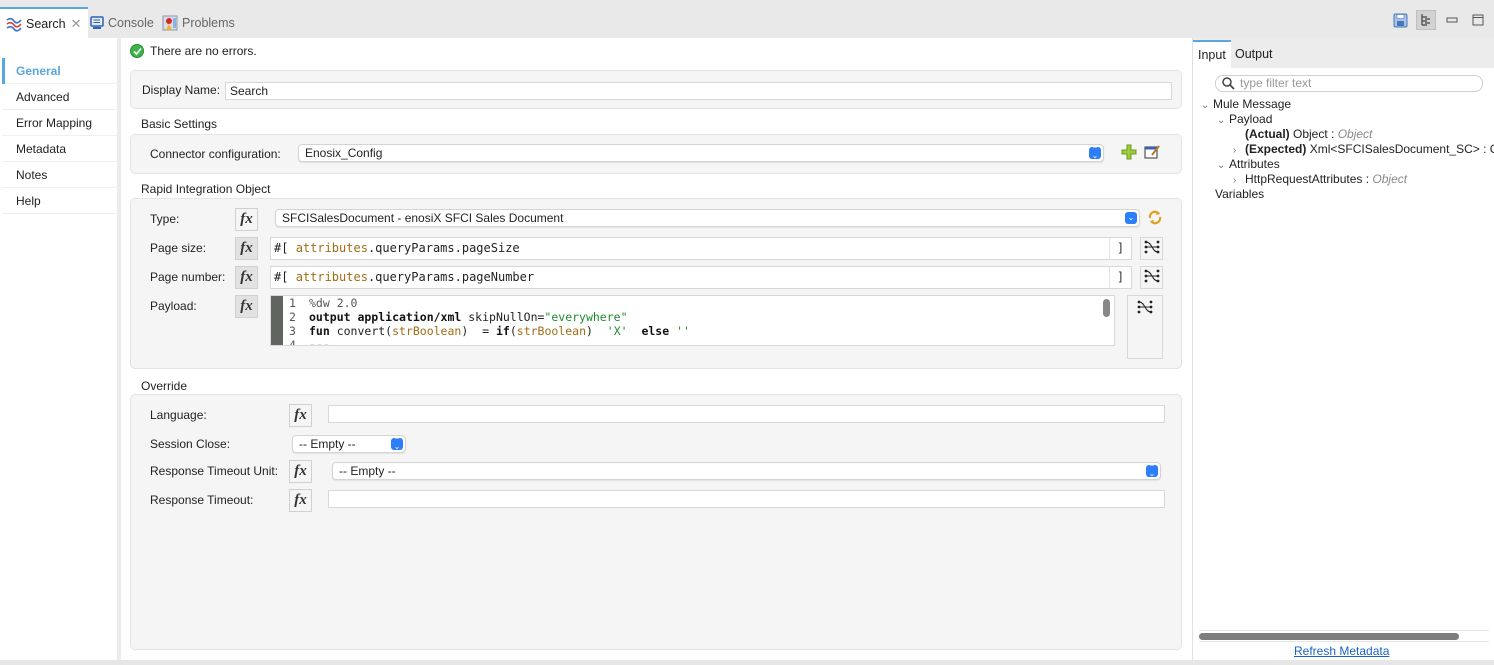 The width and height of the screenshot is (1494, 665). What do you see at coordinates (300, 471) in the screenshot?
I see `fx-toggle-timeout-unit: fx` at bounding box center [300, 471].